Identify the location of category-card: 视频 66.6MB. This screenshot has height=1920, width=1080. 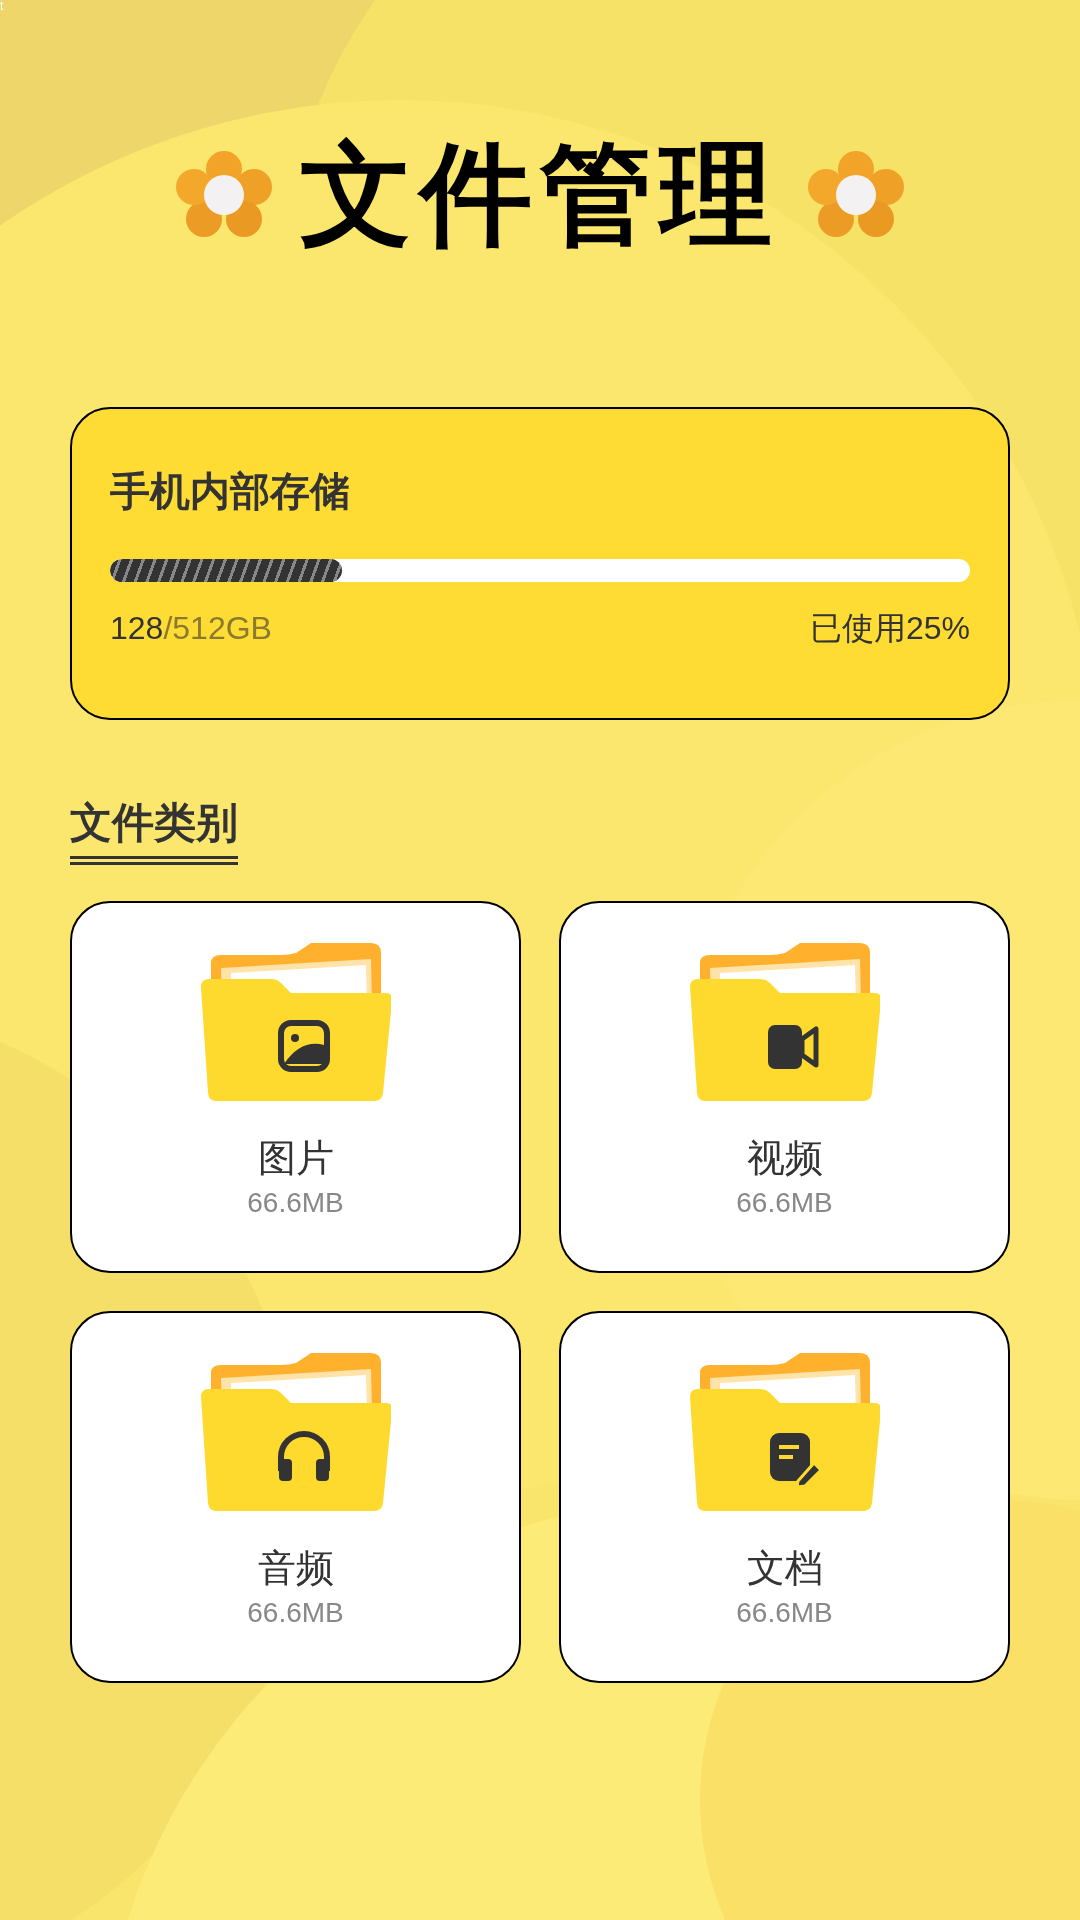
(784, 1087).